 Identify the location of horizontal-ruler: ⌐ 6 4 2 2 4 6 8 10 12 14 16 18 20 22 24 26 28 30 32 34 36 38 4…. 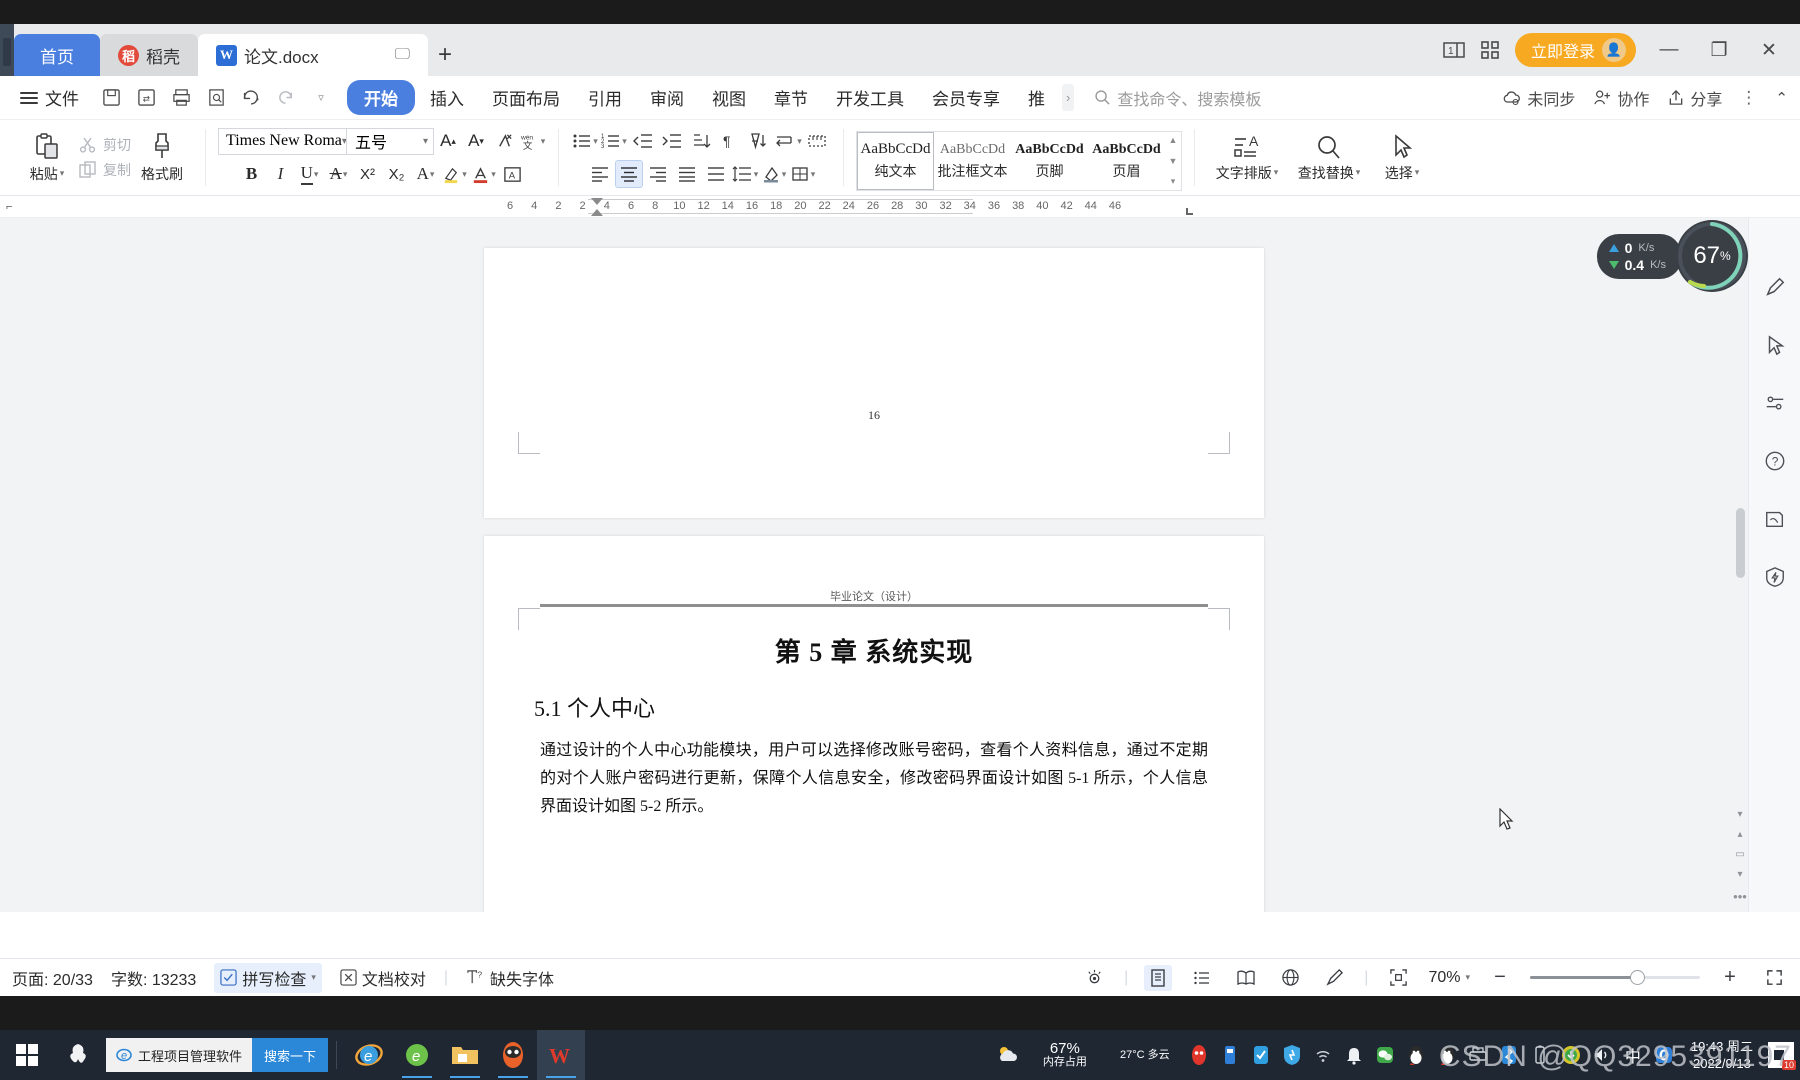
(900, 207).